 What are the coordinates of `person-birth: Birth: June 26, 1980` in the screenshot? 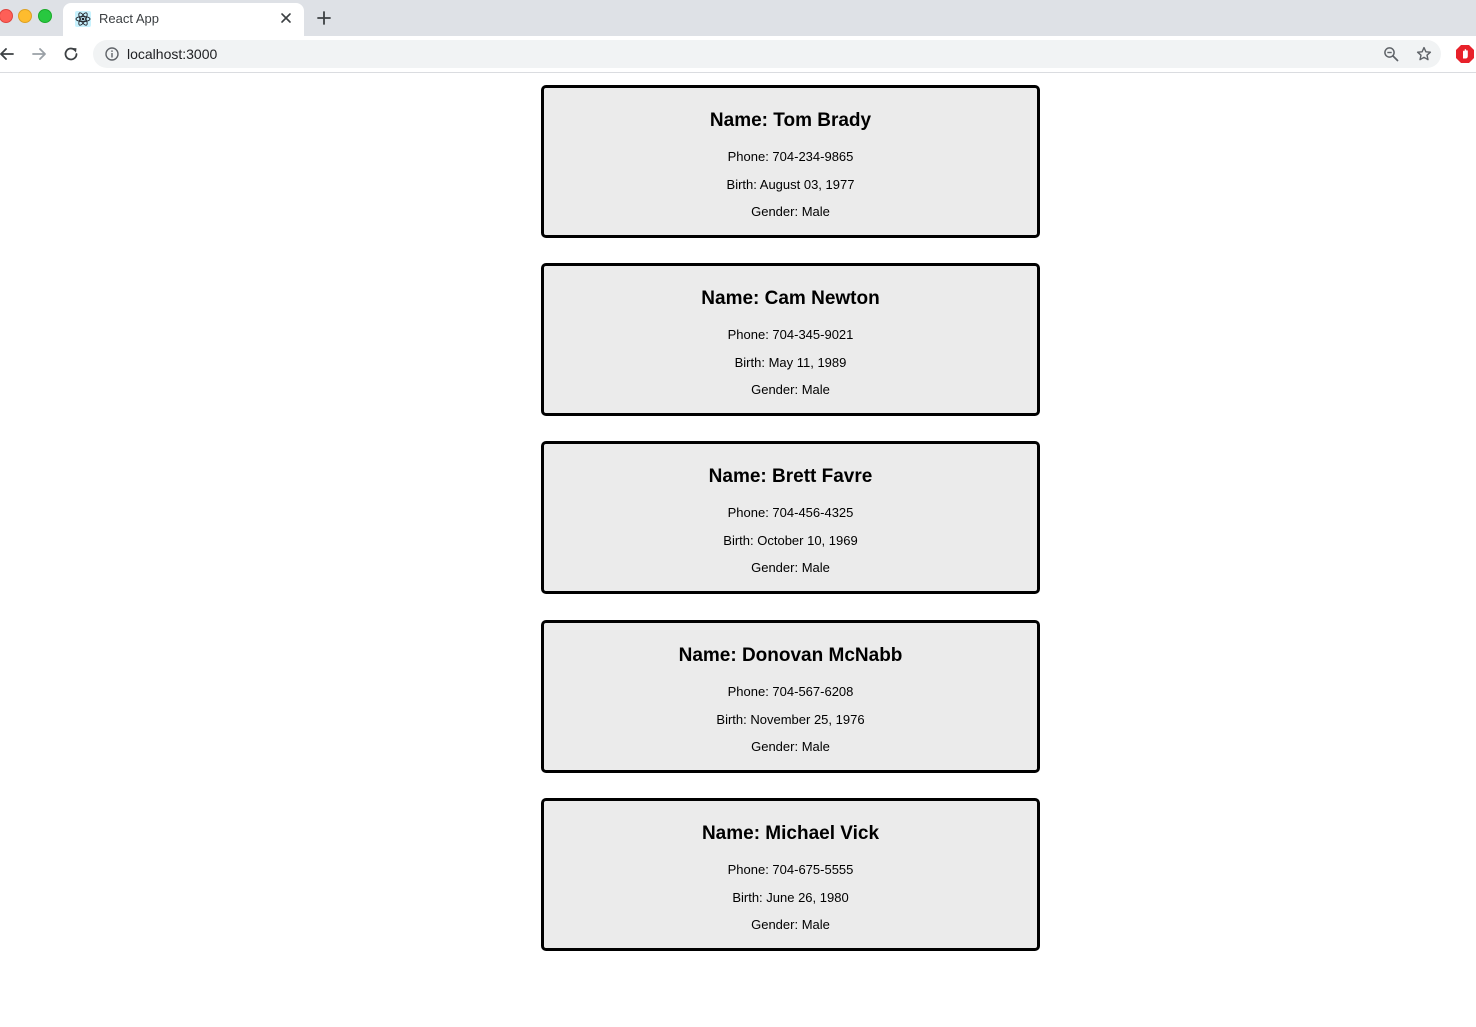 It's located at (790, 897).